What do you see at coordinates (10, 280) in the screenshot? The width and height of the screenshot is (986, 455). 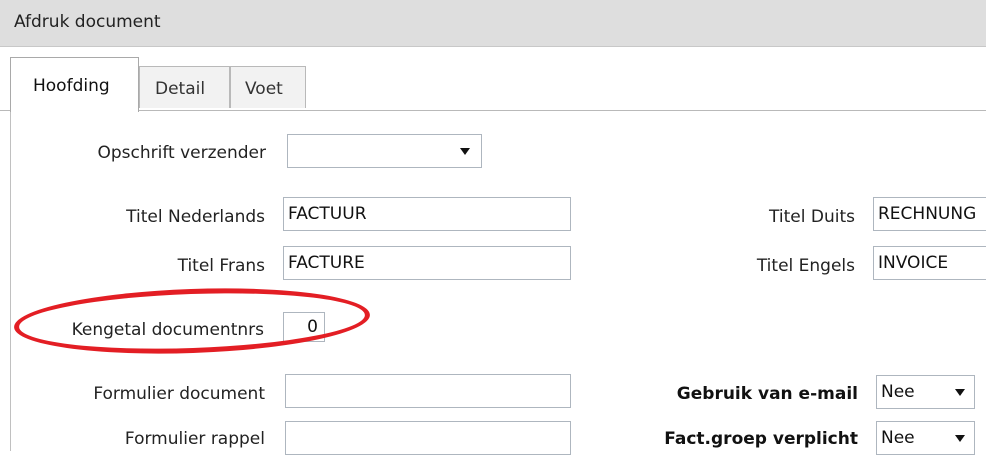 I see `panel-border` at bounding box center [10, 280].